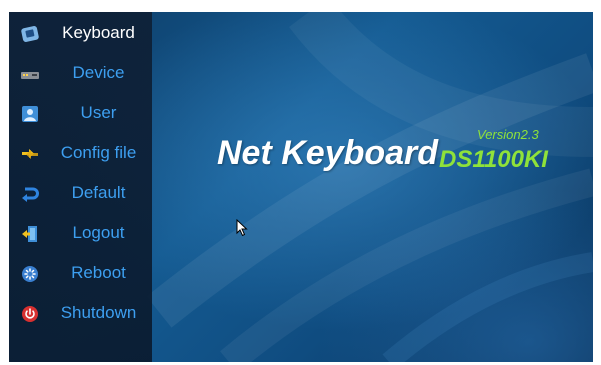  What do you see at coordinates (98, 312) in the screenshot?
I see `sidebar-item-label: Shutdown` at bounding box center [98, 312].